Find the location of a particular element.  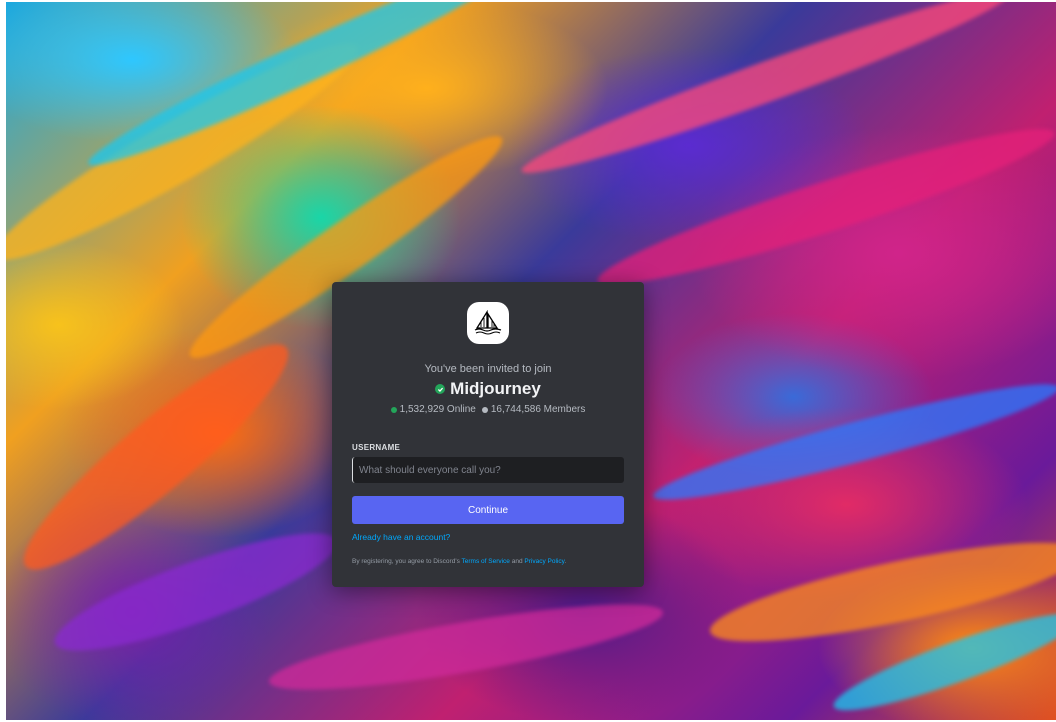

server-name: Midjourney is located at coordinates (495, 388).